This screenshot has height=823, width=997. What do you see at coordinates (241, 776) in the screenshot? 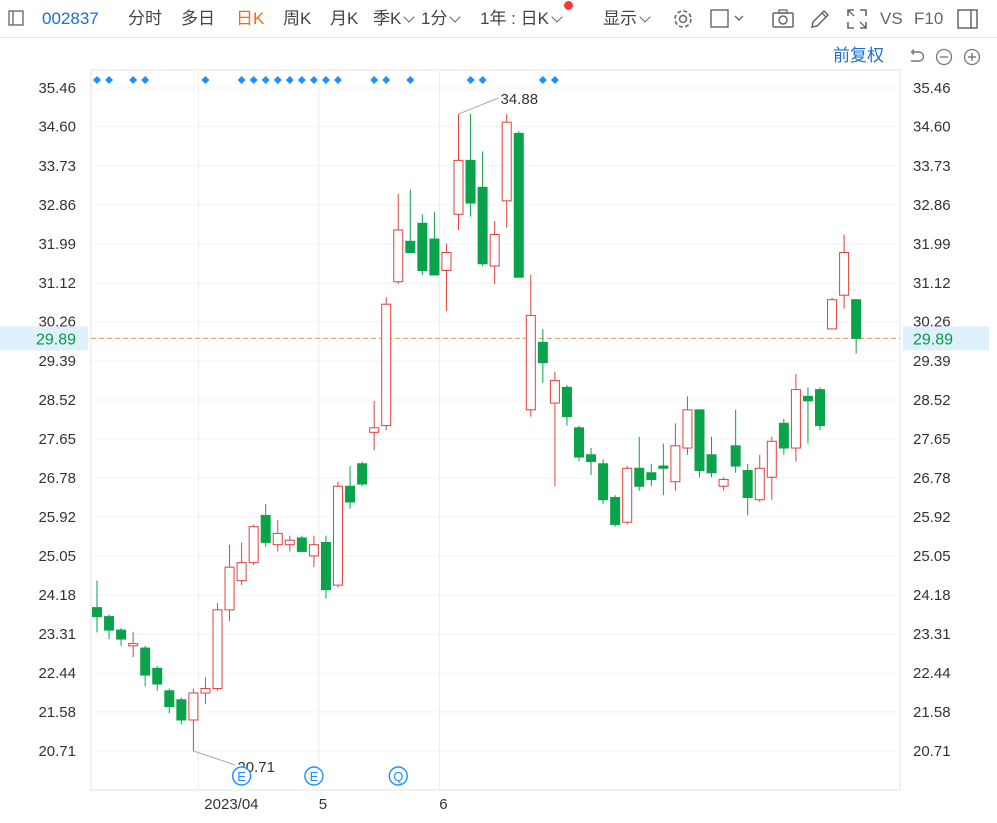
I see `event-marker` at bounding box center [241, 776].